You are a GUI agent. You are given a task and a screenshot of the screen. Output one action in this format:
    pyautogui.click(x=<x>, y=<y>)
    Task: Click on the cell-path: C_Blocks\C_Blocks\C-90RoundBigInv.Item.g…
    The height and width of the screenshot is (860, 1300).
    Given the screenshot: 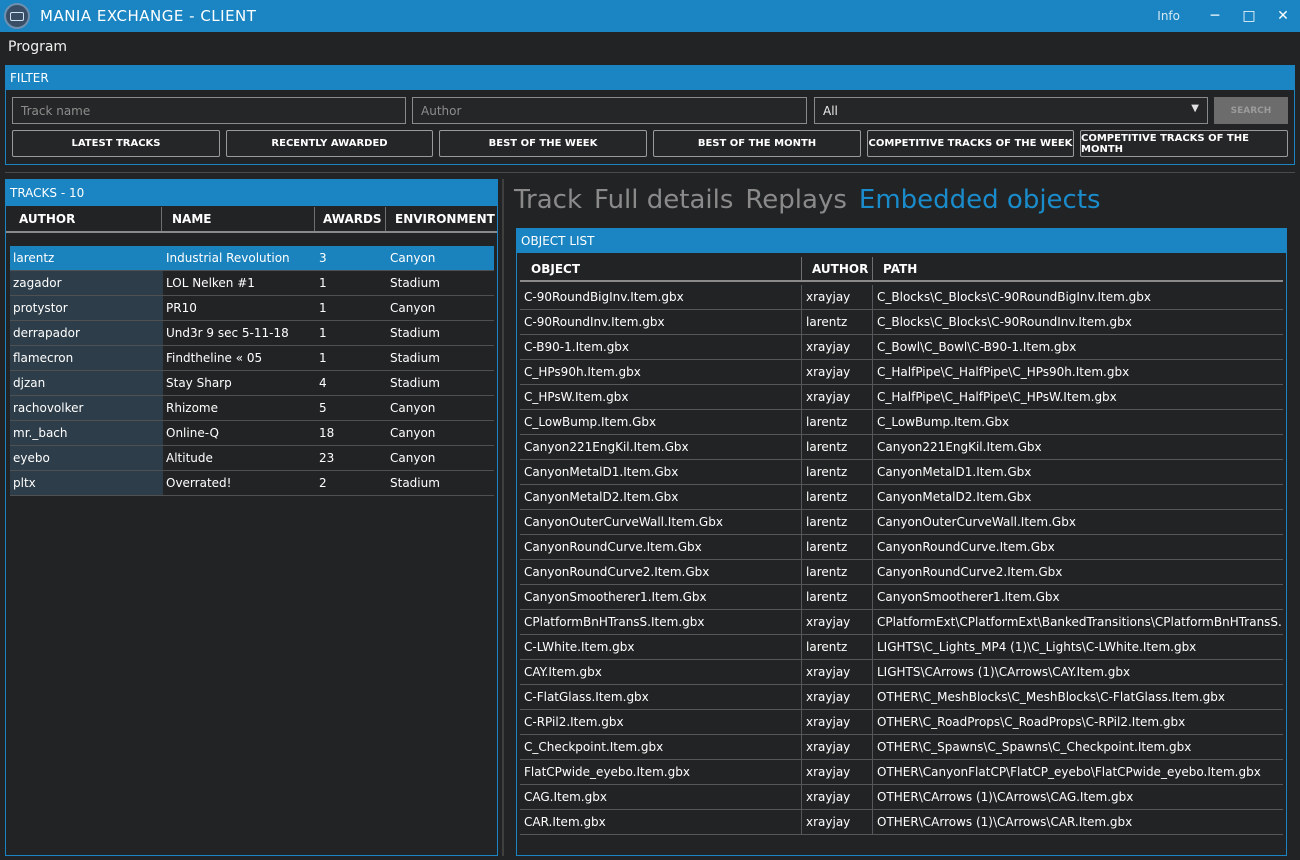 What is the action you would take?
    pyautogui.click(x=1014, y=297)
    